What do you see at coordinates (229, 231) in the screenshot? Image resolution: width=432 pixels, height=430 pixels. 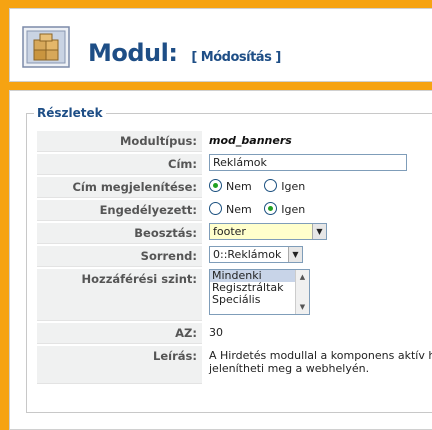 I see `position-select-value: footer` at bounding box center [229, 231].